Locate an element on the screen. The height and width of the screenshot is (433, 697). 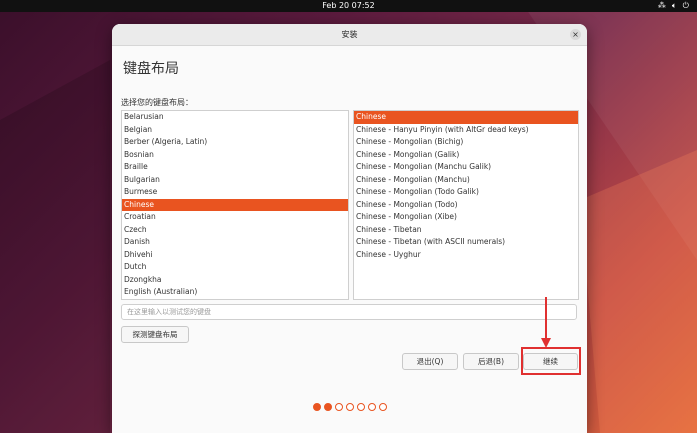
layout-item: Dzongkha is located at coordinates (235, 280).